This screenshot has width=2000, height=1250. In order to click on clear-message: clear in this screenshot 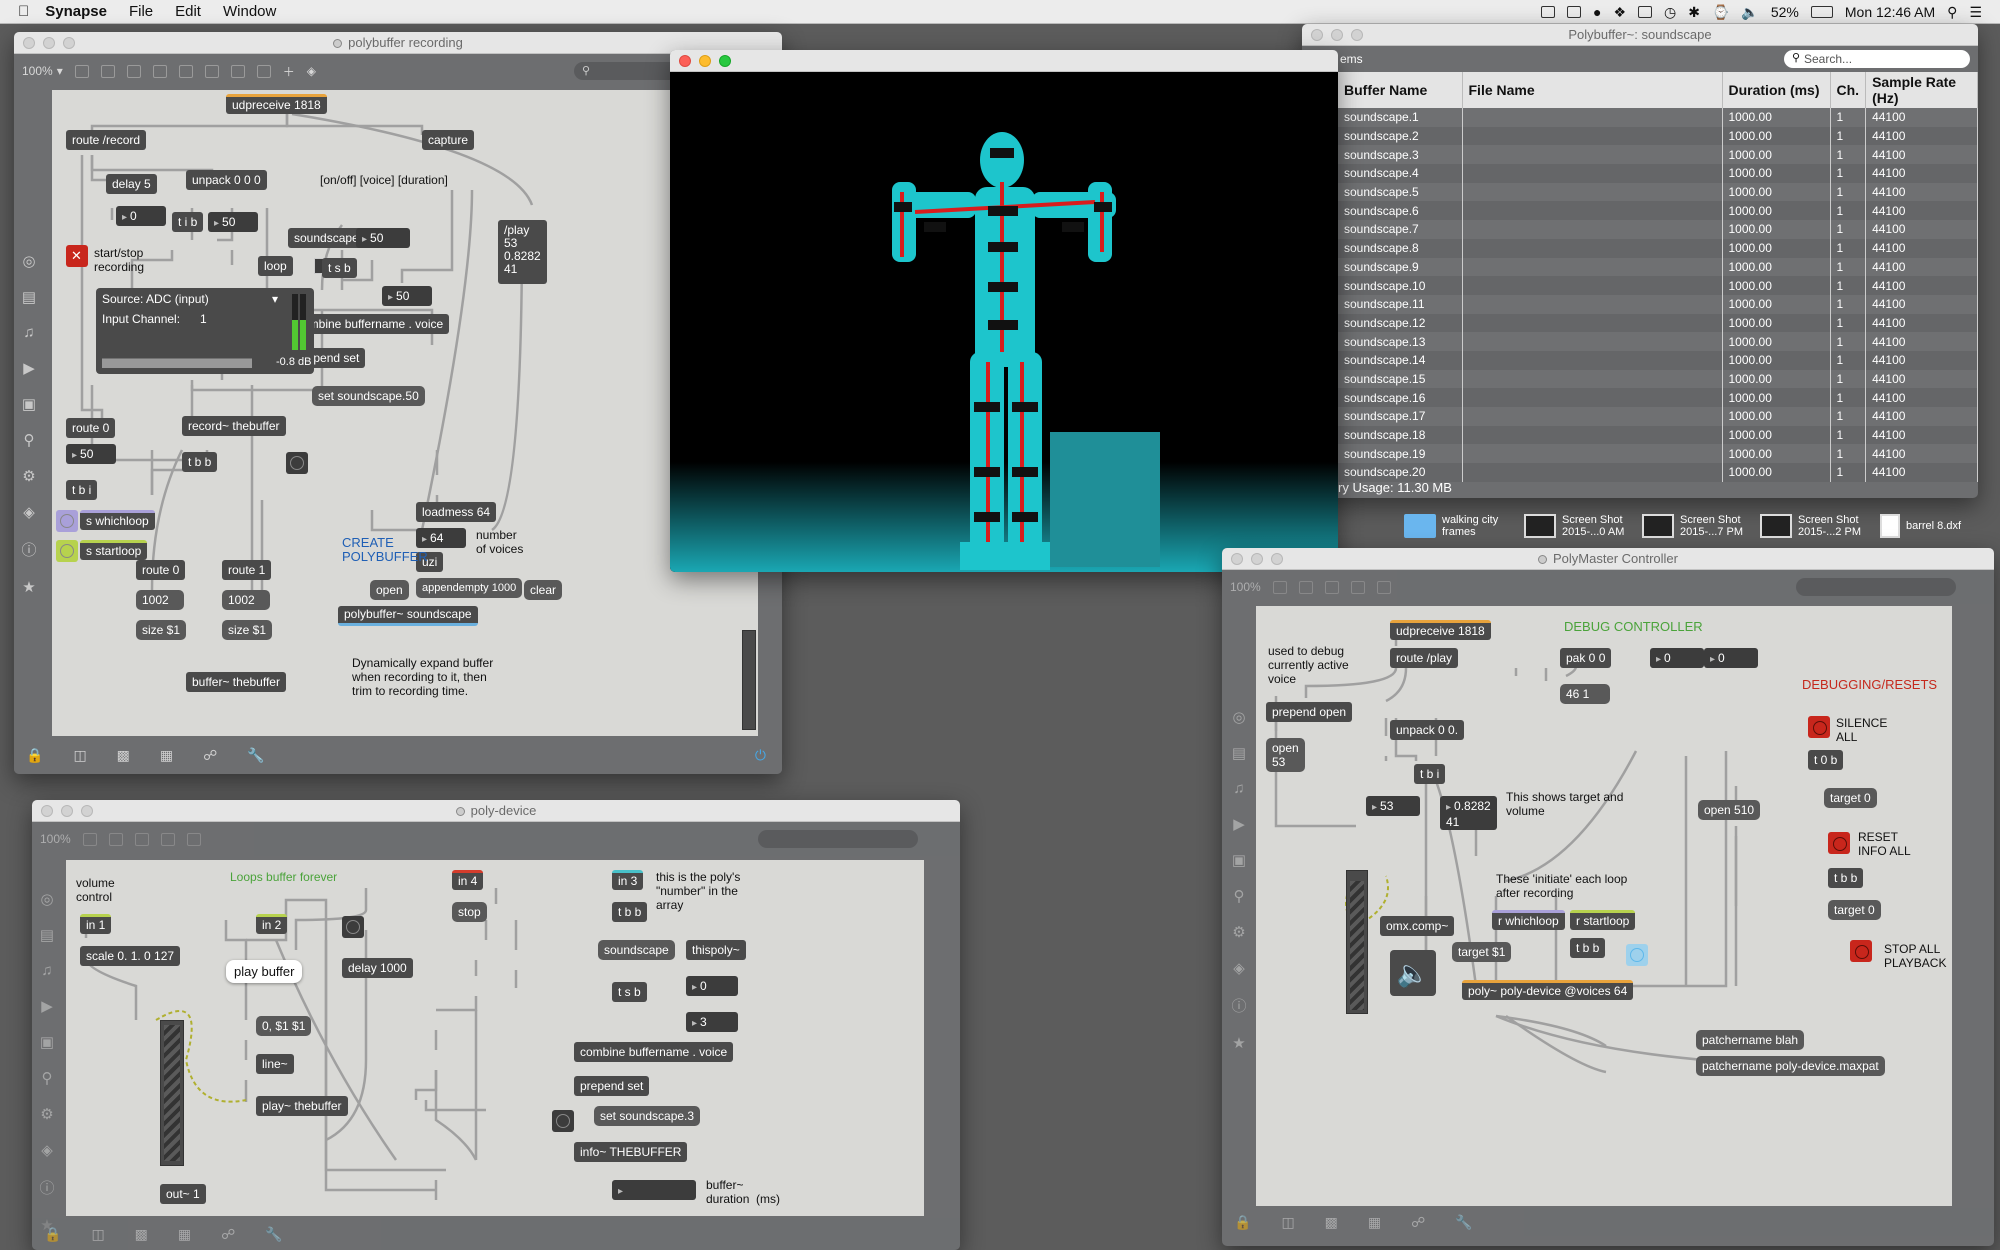, I will do `click(543, 590)`.